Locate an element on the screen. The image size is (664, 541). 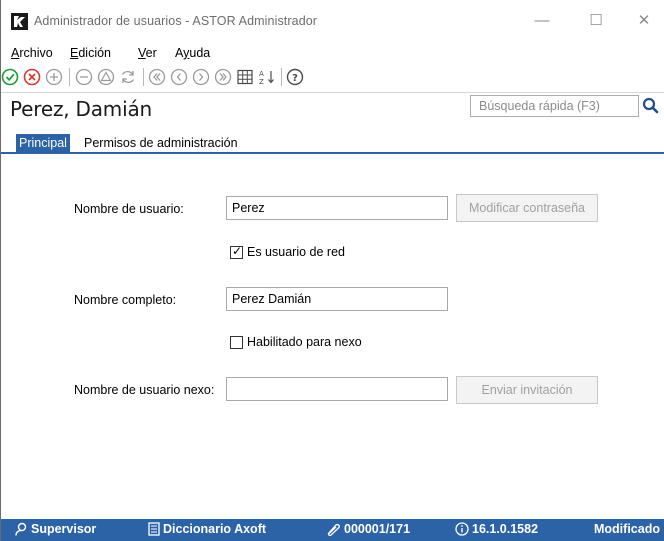
checkmark-icon: ✓ is located at coordinates (237, 251).